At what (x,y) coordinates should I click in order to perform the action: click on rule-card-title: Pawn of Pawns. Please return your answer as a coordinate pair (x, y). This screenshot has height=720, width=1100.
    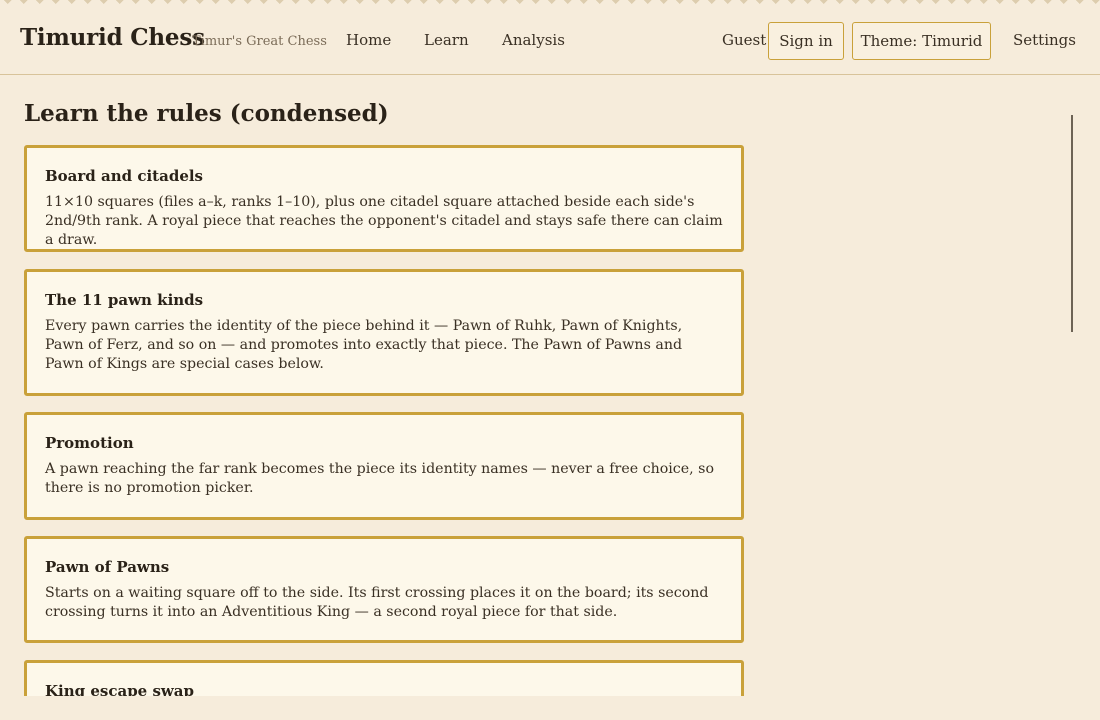
    Looking at the image, I should click on (107, 567).